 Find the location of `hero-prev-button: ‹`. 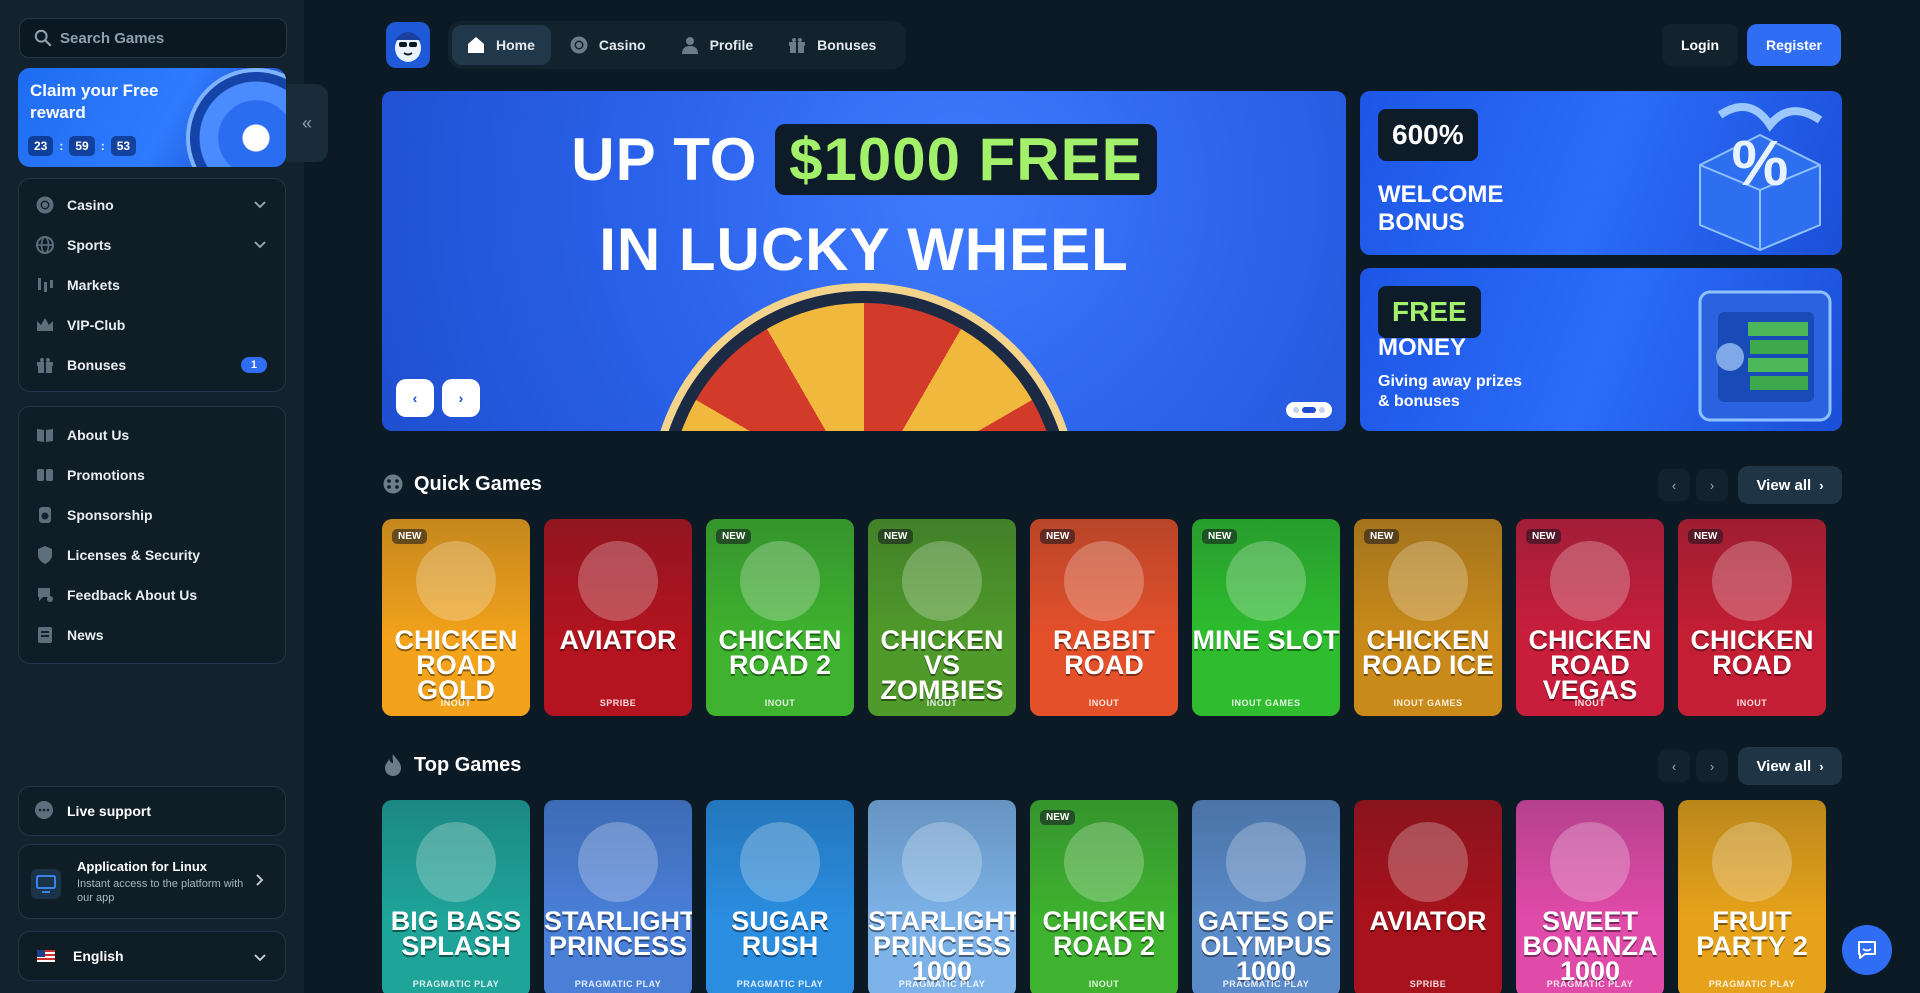

hero-prev-button: ‹ is located at coordinates (415, 398).